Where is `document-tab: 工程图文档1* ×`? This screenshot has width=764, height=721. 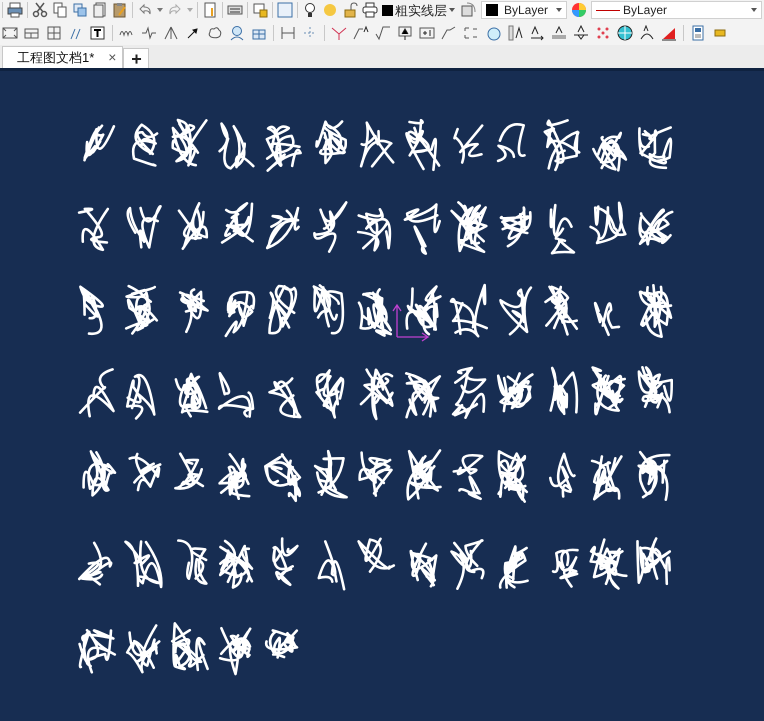
document-tab: 工程图文档1* × is located at coordinates (63, 57).